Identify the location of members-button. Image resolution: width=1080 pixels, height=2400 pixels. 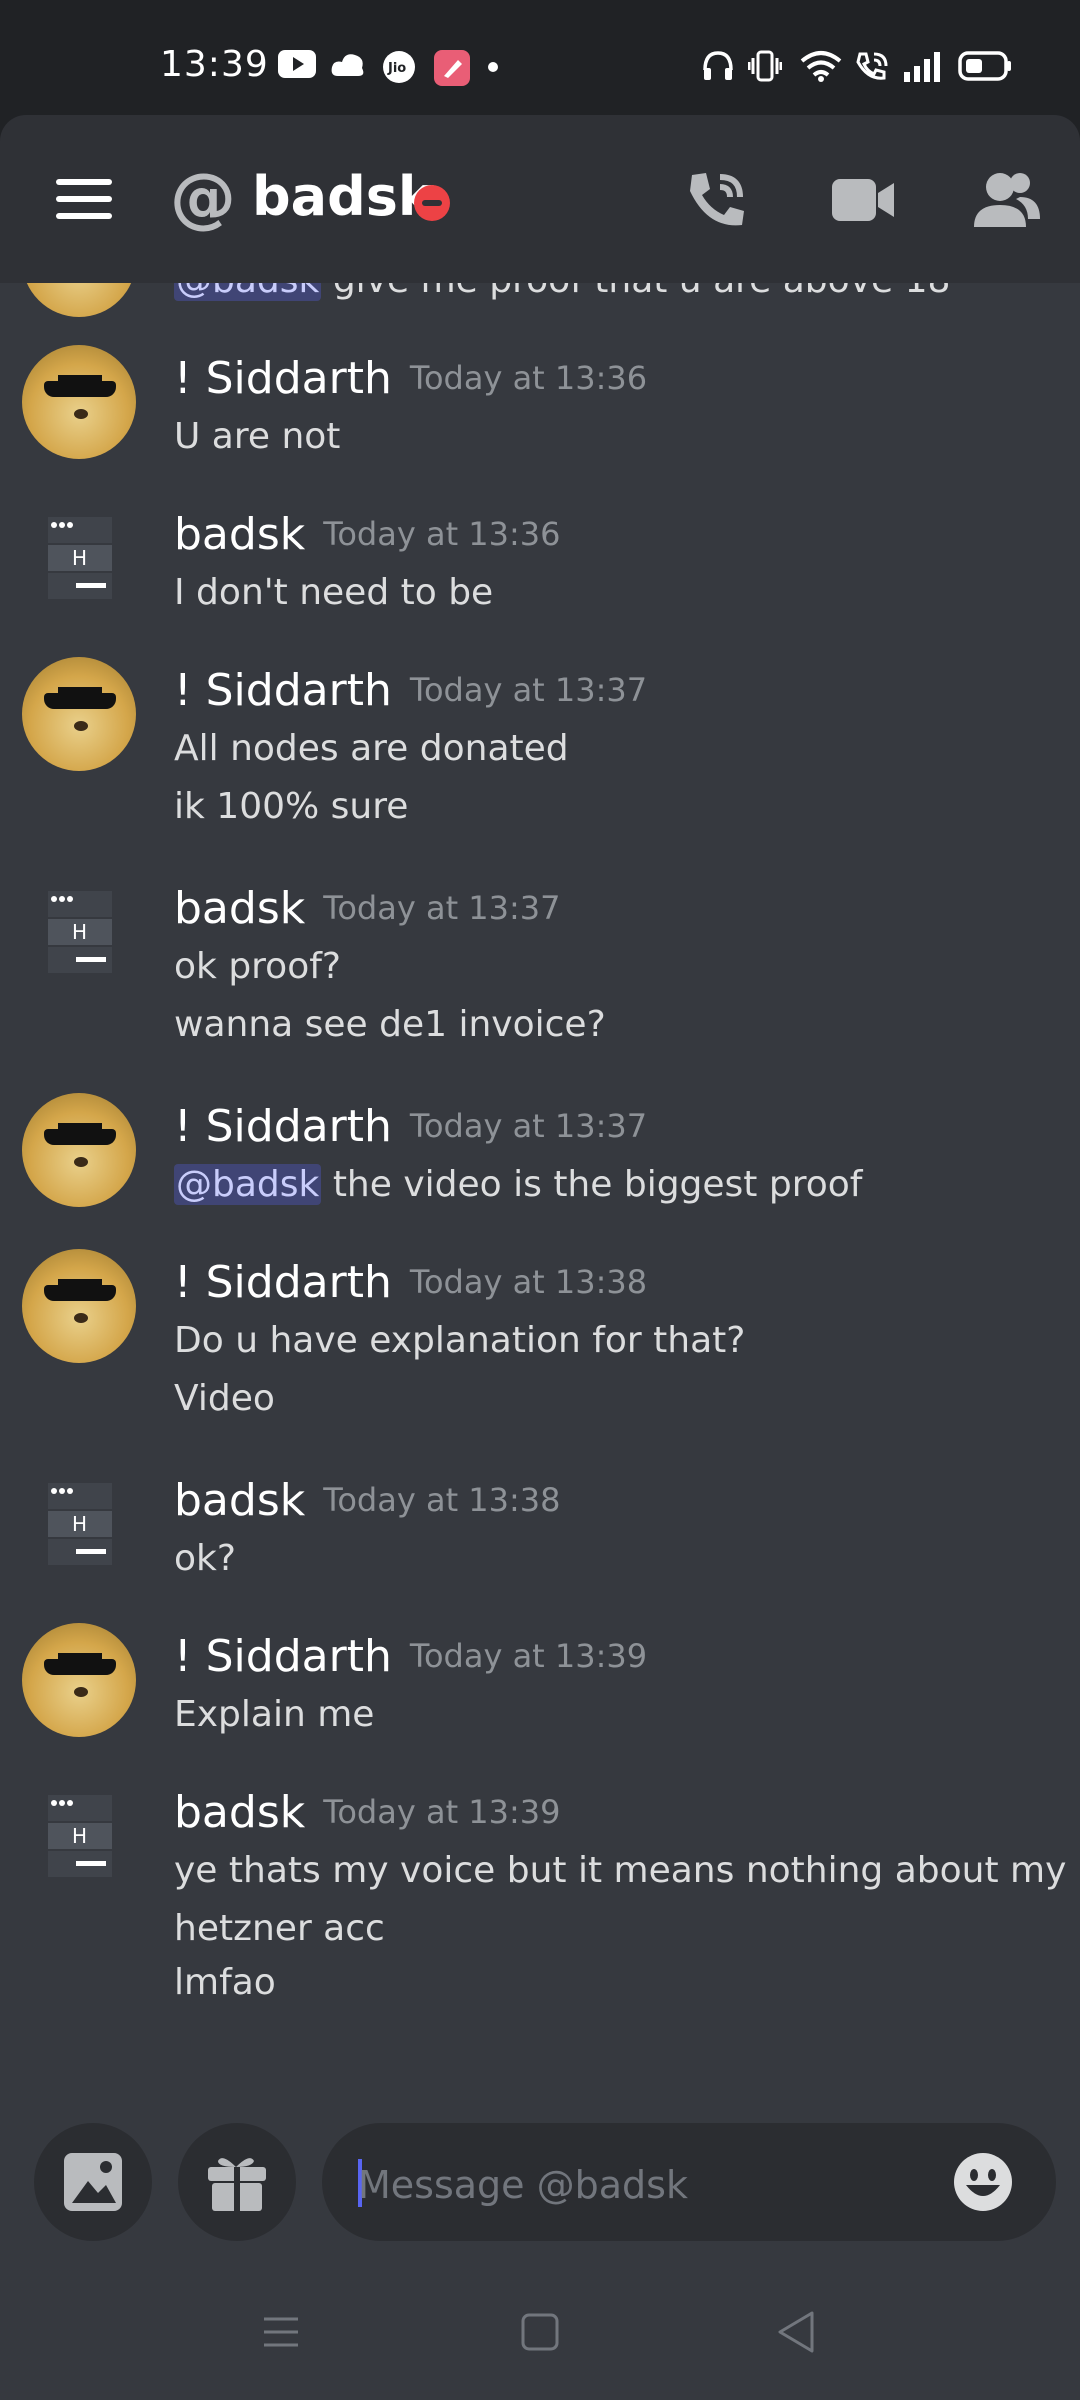
(1007, 200).